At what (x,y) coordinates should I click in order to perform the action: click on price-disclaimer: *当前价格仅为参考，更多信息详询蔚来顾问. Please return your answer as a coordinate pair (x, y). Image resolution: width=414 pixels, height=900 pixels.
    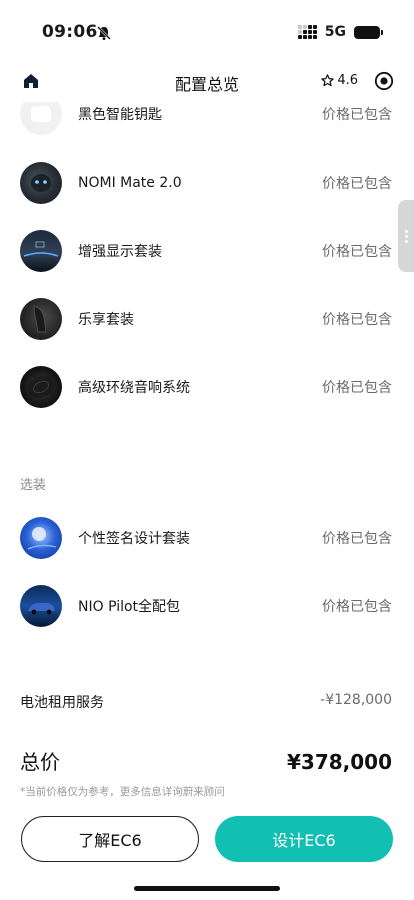
    Looking at the image, I should click on (122, 792).